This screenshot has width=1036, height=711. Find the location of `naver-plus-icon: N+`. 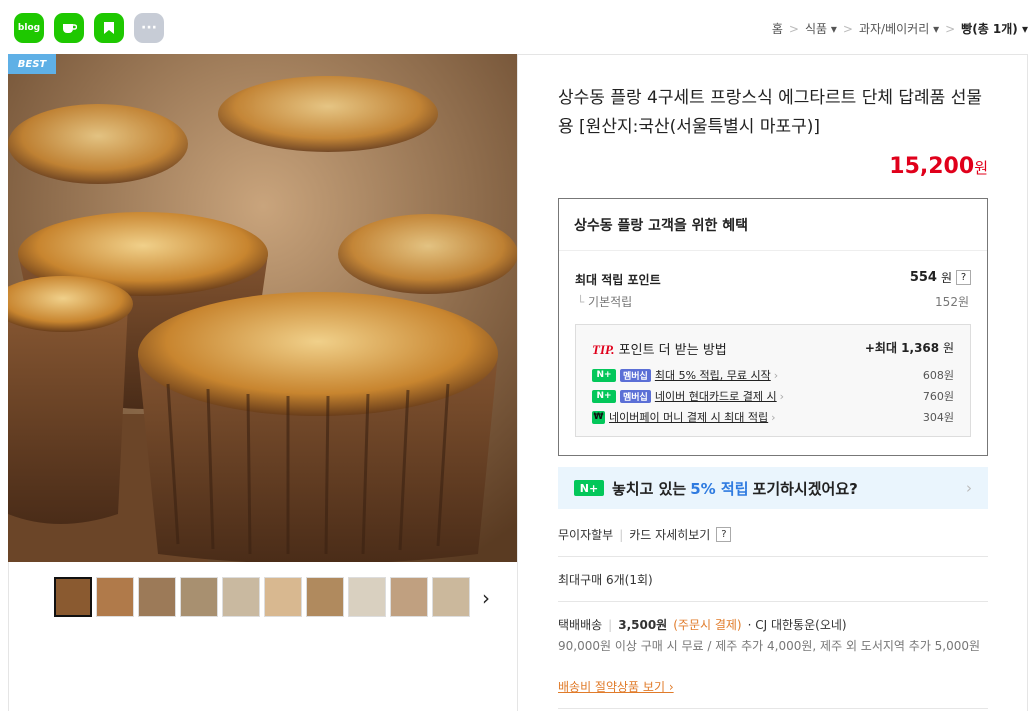

naver-plus-icon: N+ is located at coordinates (589, 488).